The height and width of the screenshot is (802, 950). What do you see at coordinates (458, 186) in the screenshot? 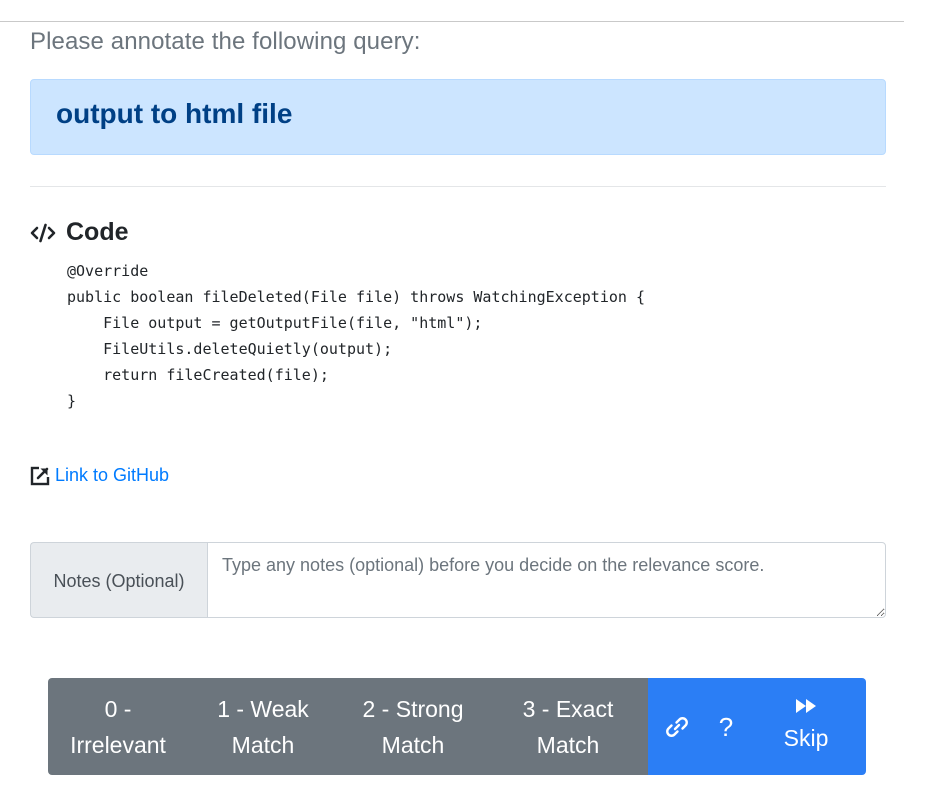
I see `section-divider` at bounding box center [458, 186].